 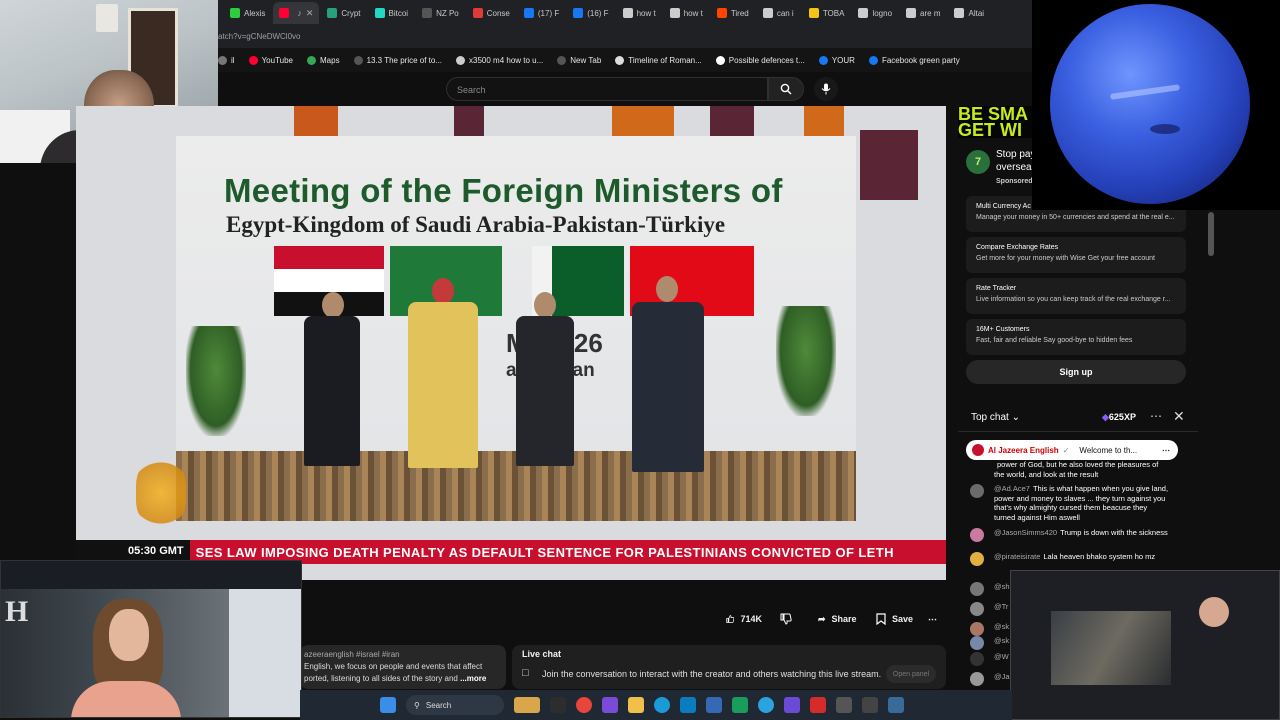 I want to click on show-more-link: ...more, so click(x=473, y=678).